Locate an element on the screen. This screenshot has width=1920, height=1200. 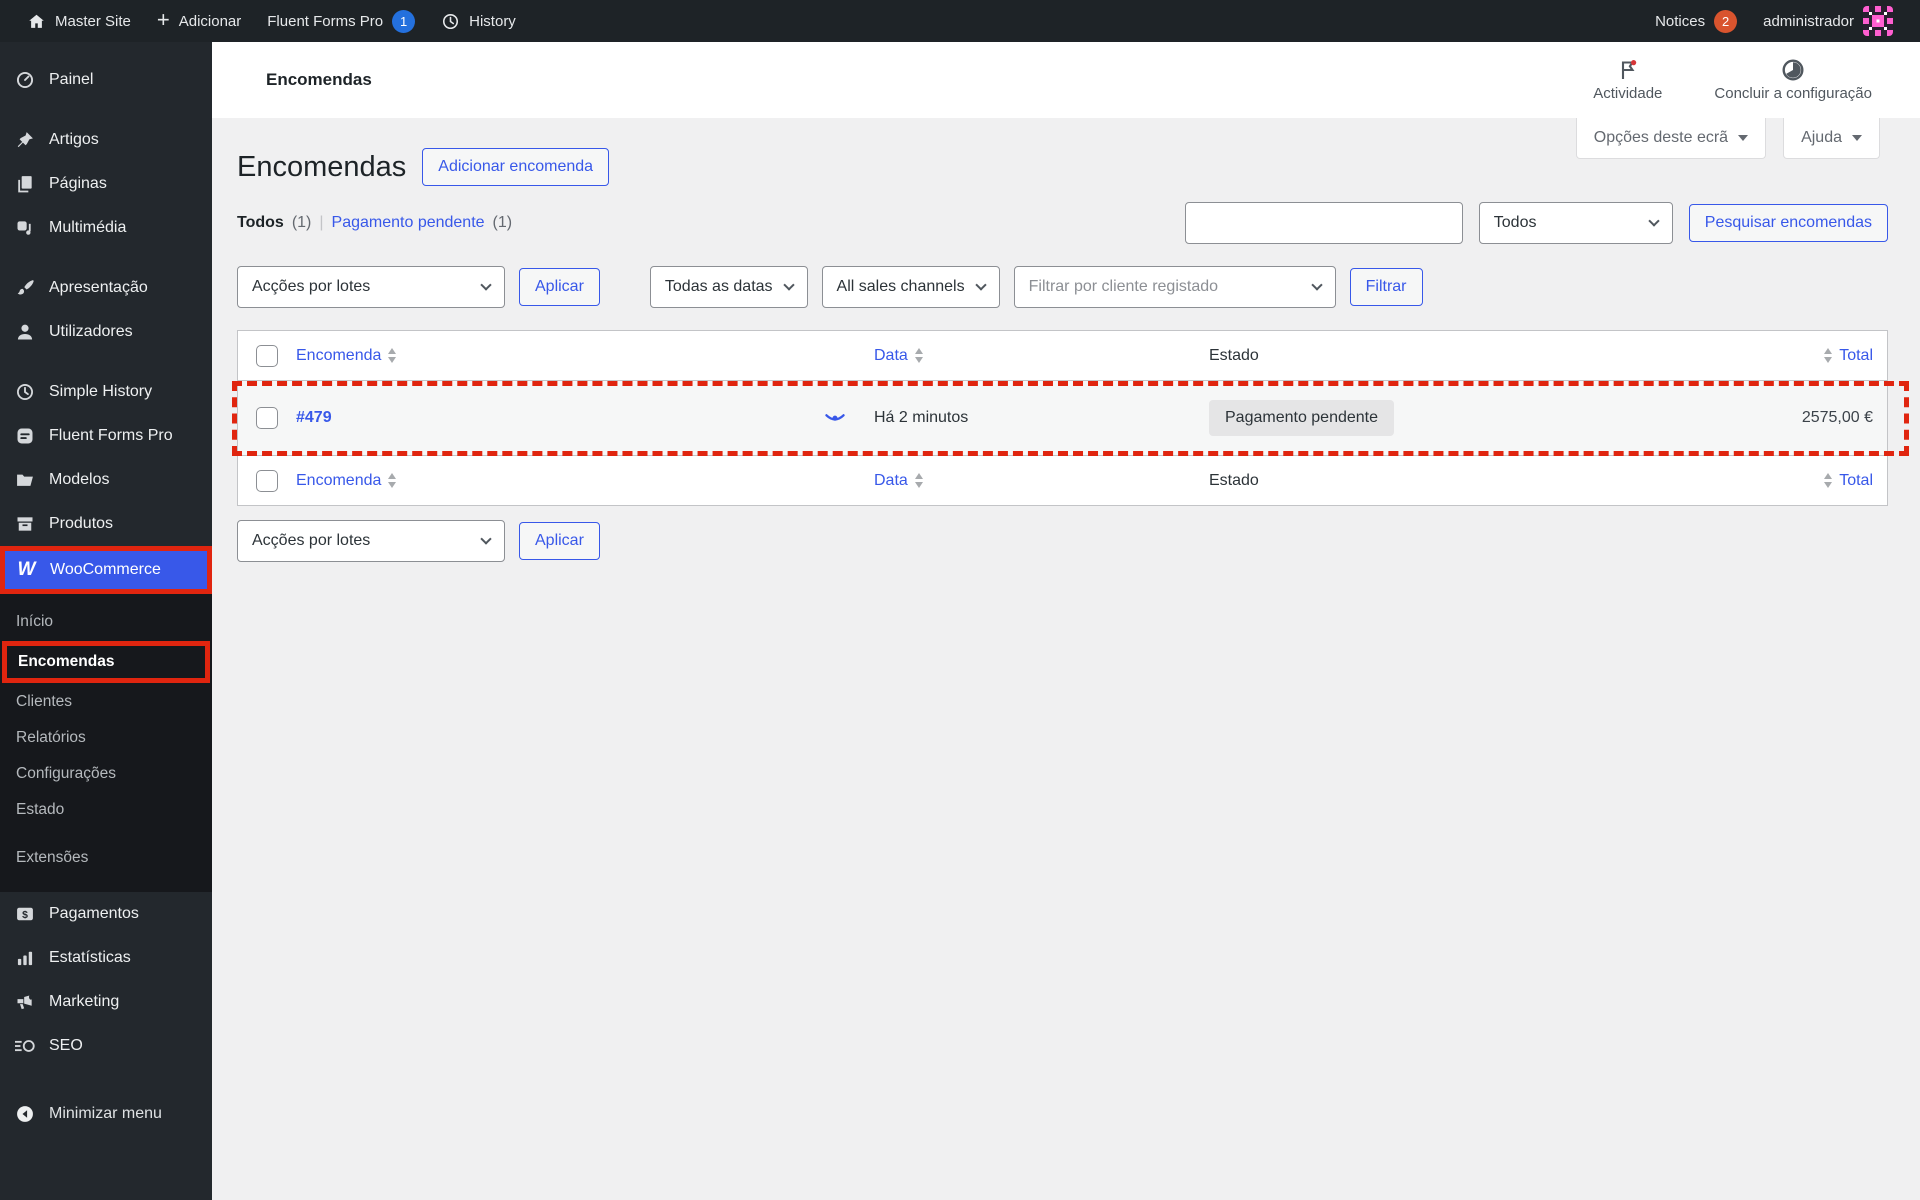
status-views: Todos (1) | Pagamento pendente (1) is located at coordinates (374, 223).